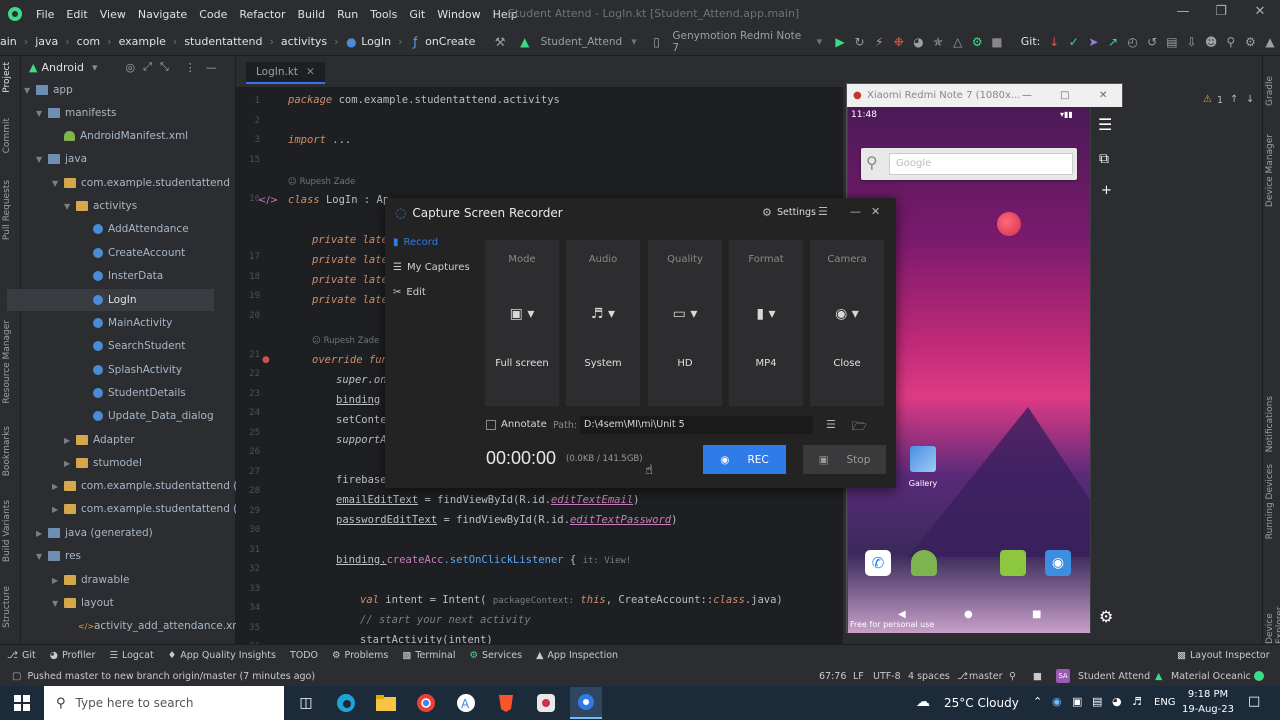 The width and height of the screenshot is (1280, 720). Describe the element at coordinates (997, 42) in the screenshot. I see `stop-icon: ■` at that location.